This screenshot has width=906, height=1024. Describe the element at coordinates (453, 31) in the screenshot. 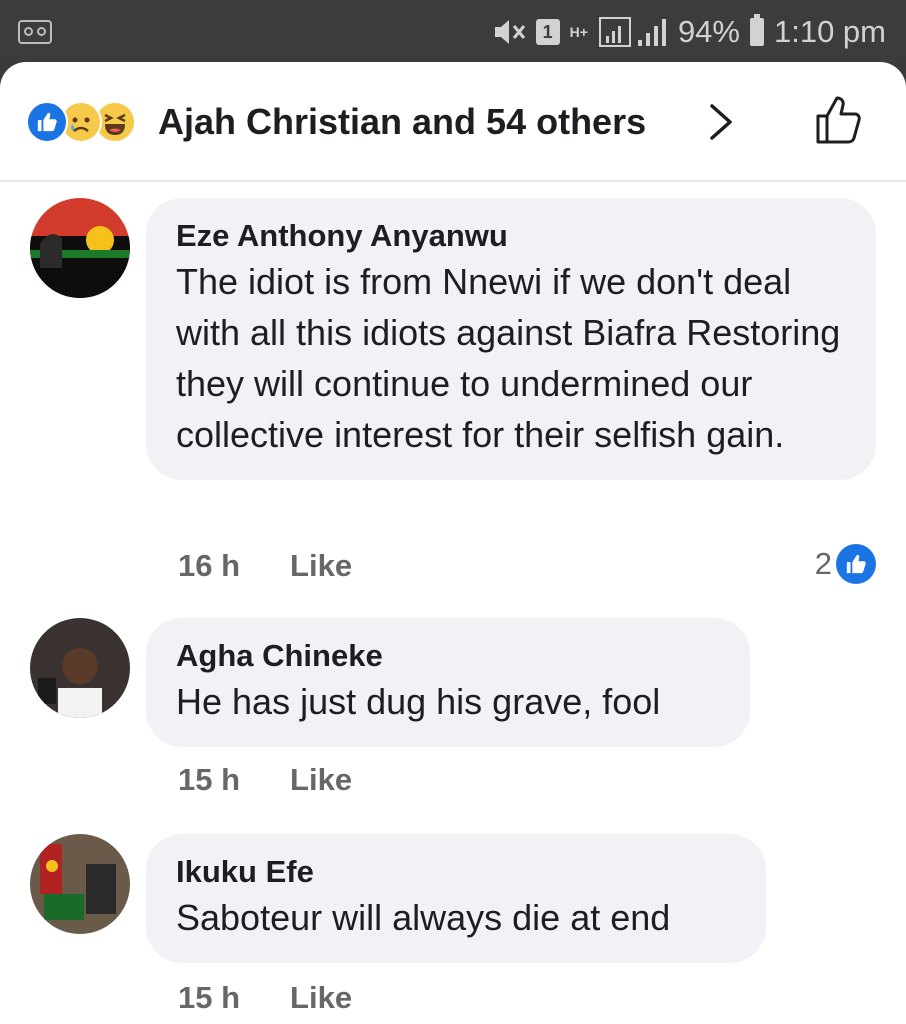

I see `status-bar: 1 H+ 94% 1:10 pm` at that location.